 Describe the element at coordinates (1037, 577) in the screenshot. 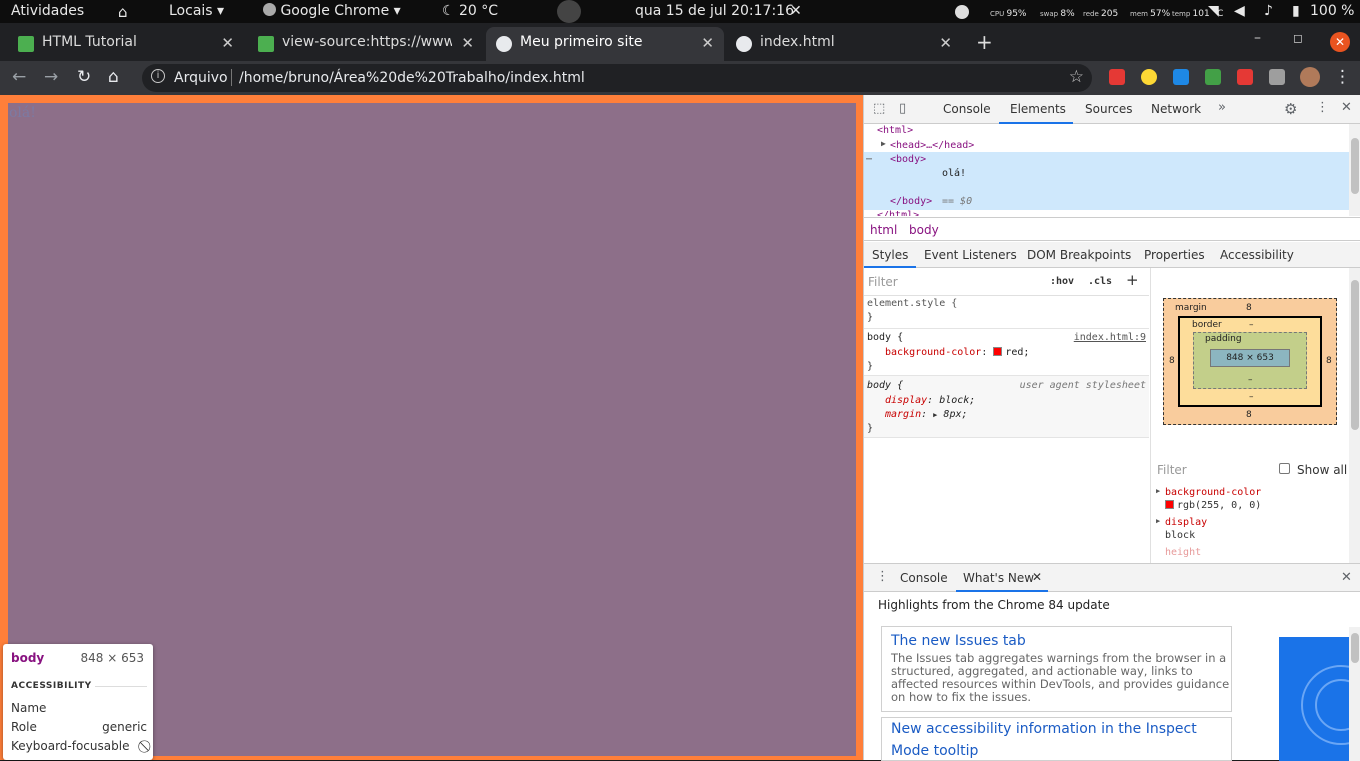

I see `close-drawer-tab-icon: ✕` at that location.